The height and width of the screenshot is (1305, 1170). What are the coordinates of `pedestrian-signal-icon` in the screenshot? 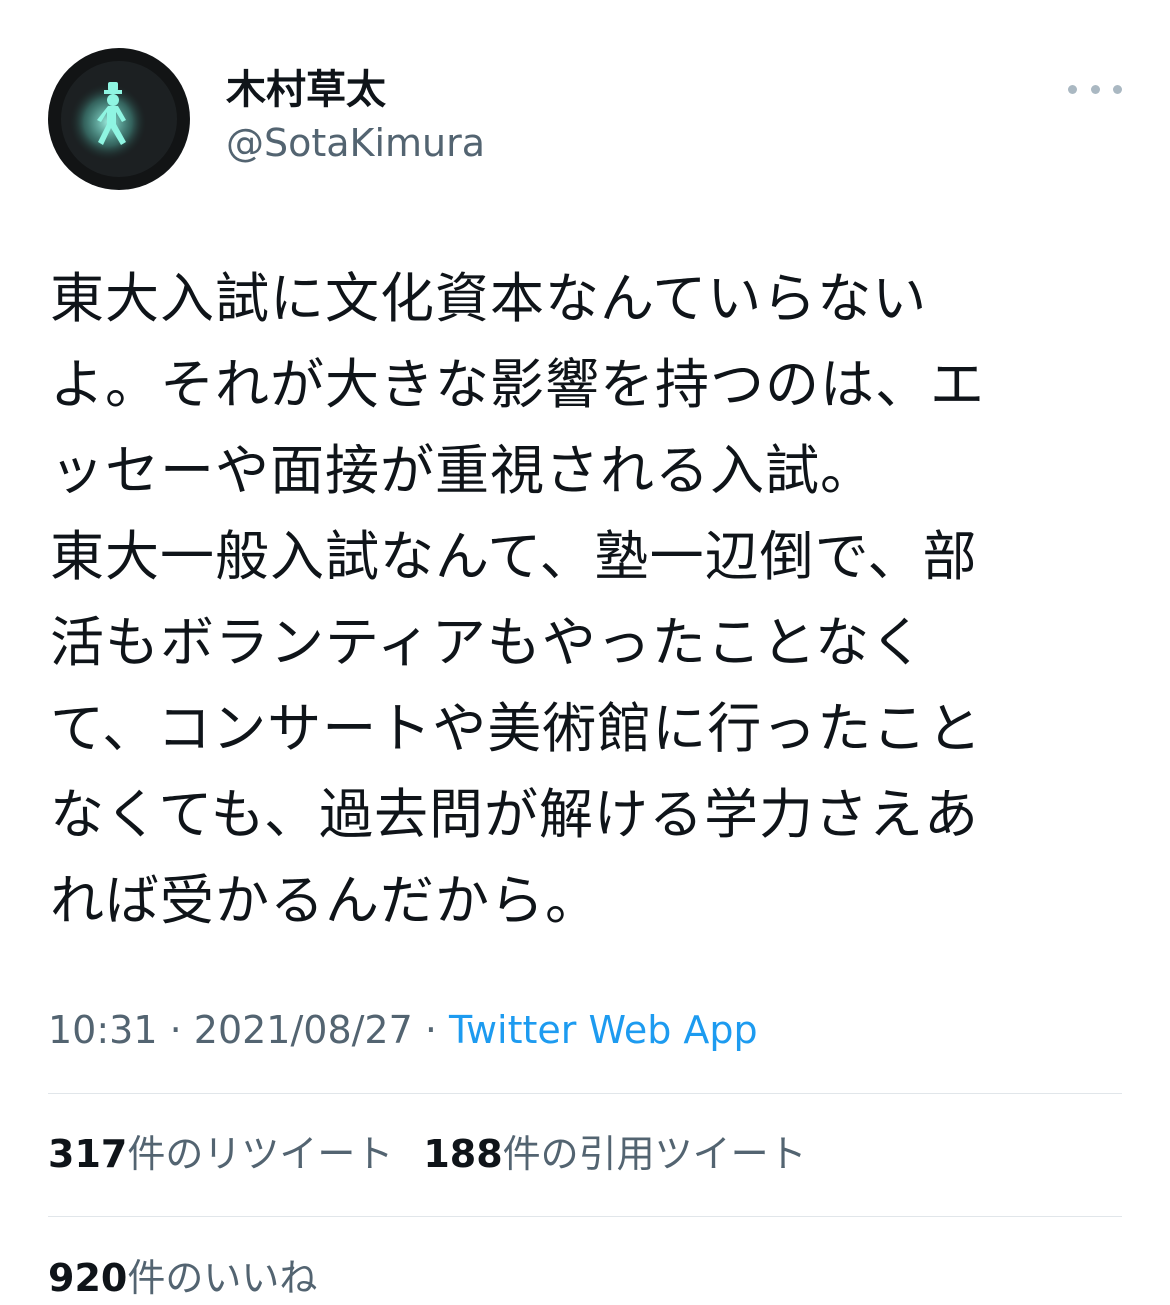 It's located at (119, 119).